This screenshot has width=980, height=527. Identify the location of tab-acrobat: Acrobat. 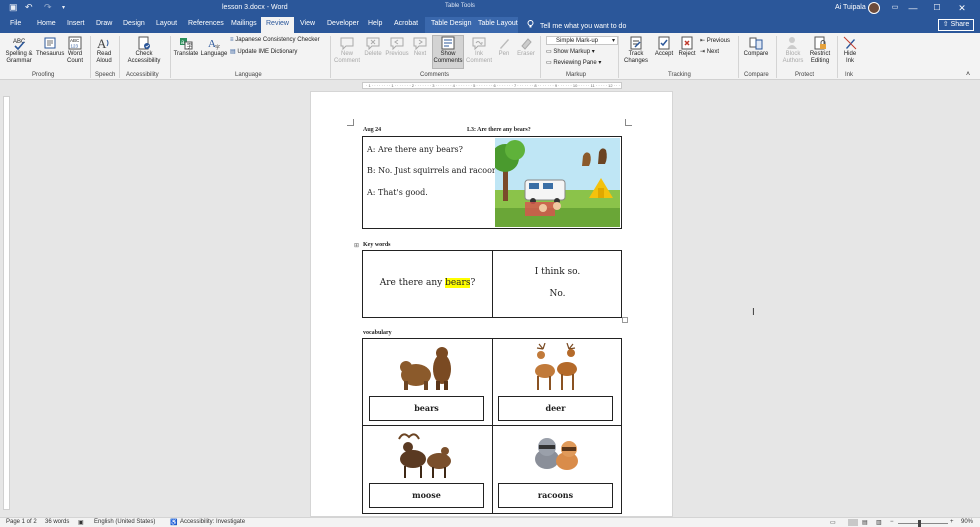
(406, 23).